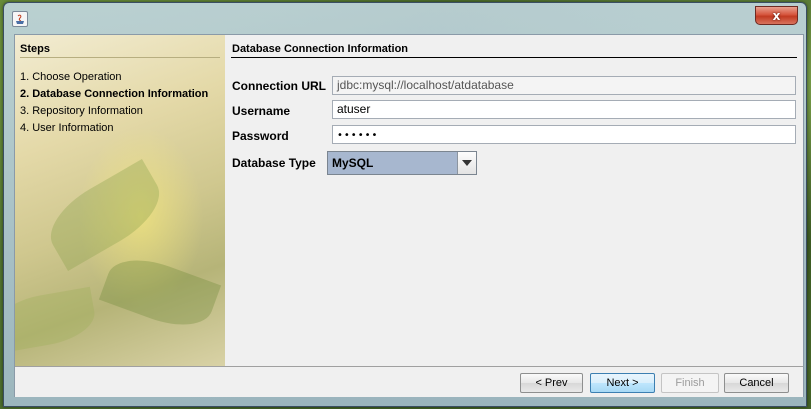  What do you see at coordinates (274, 163) in the screenshot?
I see `database-type-label: Database Type` at bounding box center [274, 163].